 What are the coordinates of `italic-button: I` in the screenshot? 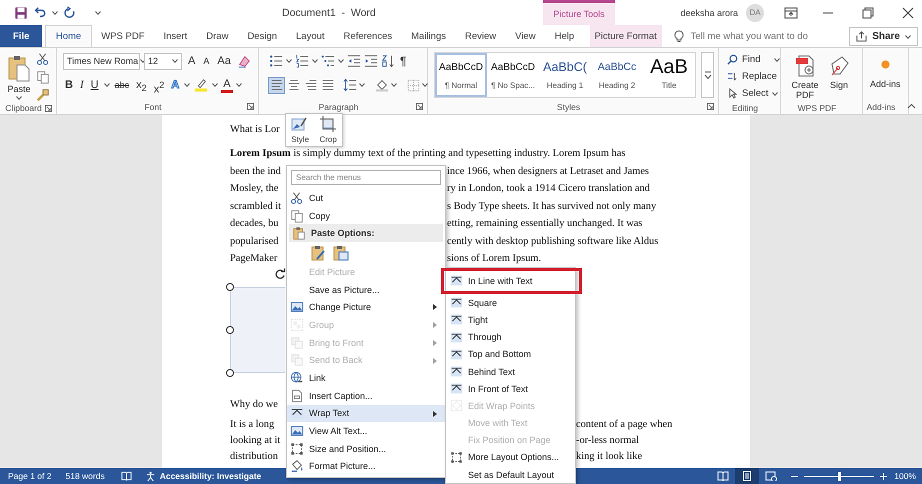 It's located at (82, 85).